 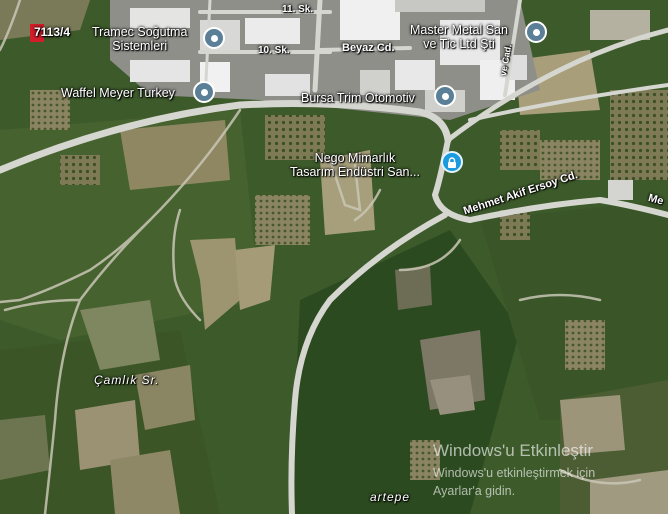 What do you see at coordinates (368, 48) in the screenshot?
I see `street-label-beyaz-cd: Beyaz Cd.` at bounding box center [368, 48].